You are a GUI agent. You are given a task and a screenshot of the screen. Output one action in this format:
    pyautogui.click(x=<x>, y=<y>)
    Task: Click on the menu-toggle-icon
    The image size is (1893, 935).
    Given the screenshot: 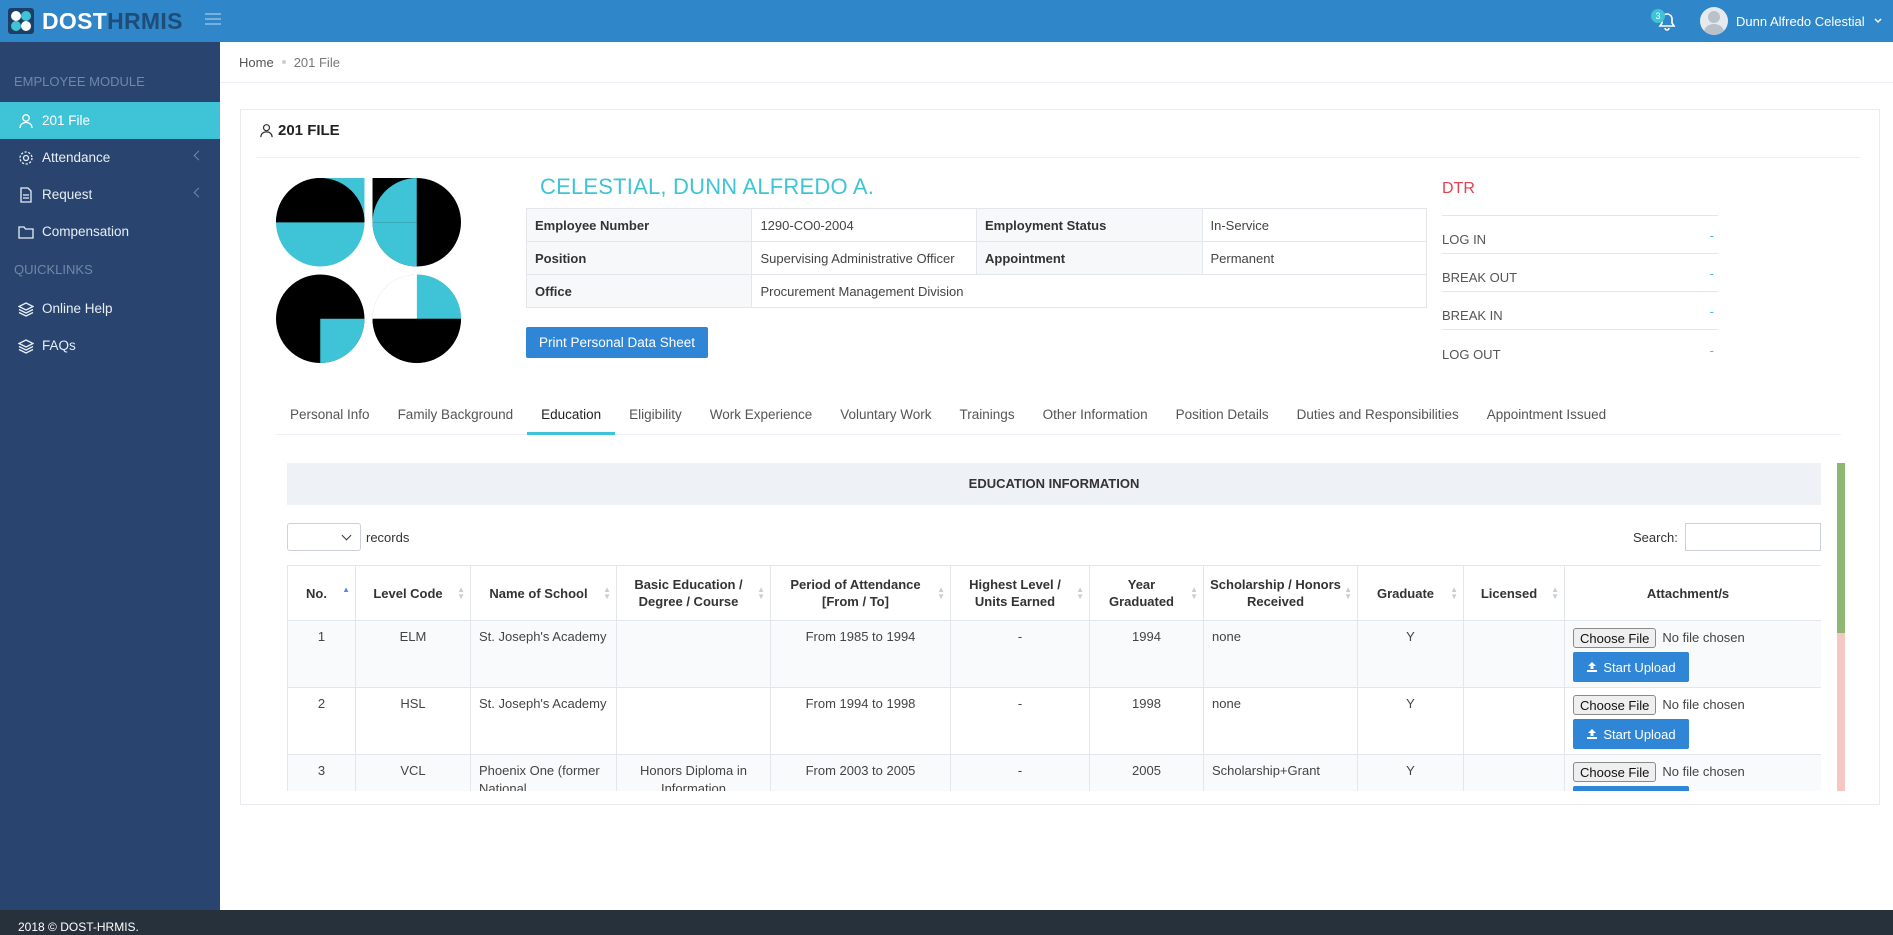 What is the action you would take?
    pyautogui.click(x=213, y=19)
    